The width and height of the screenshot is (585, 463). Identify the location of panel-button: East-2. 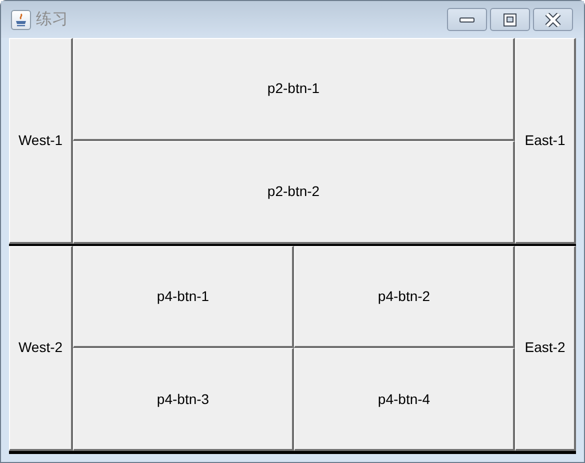
(545, 348).